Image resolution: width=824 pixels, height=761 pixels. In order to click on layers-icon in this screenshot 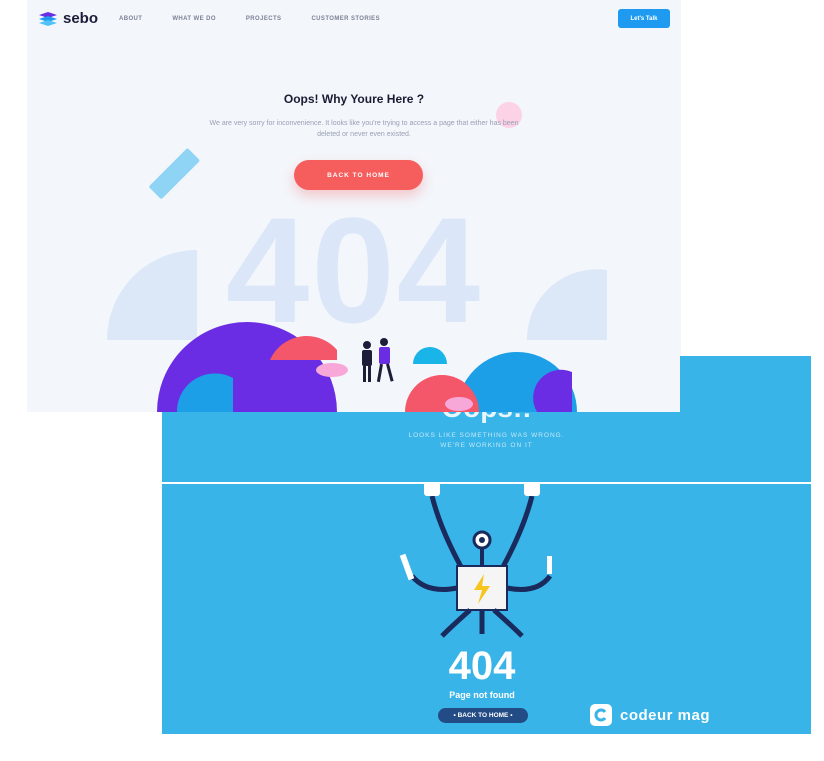, I will do `click(48, 18)`.